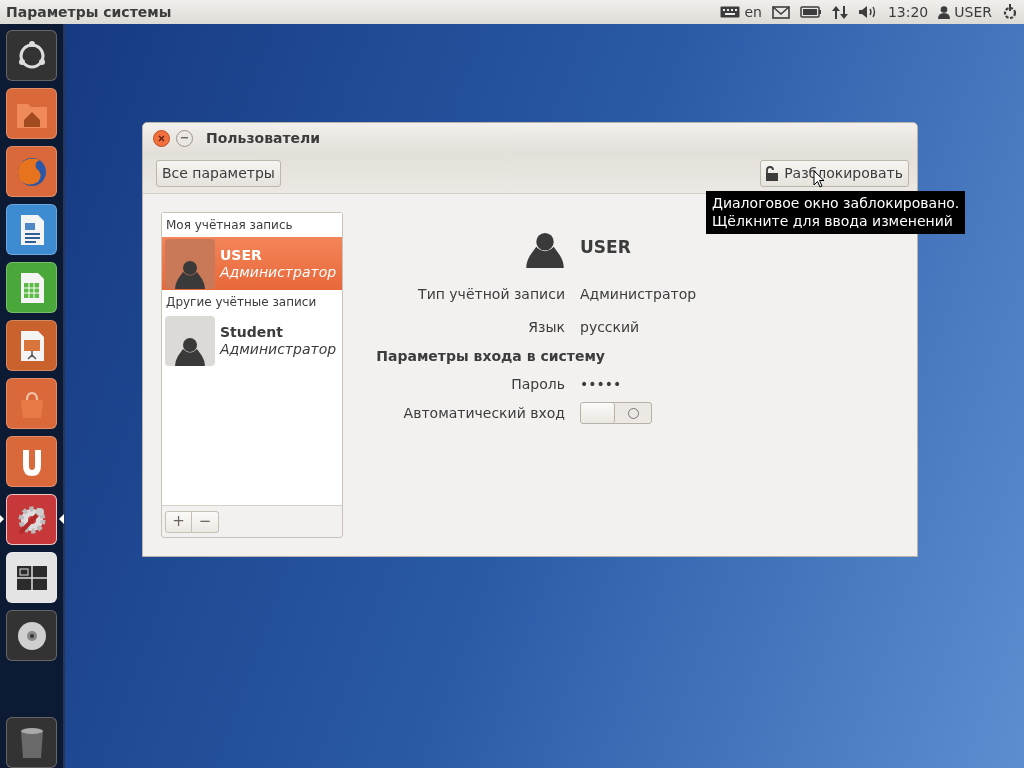  What do you see at coordinates (908, 12) in the screenshot?
I see `clock: 13:20` at bounding box center [908, 12].